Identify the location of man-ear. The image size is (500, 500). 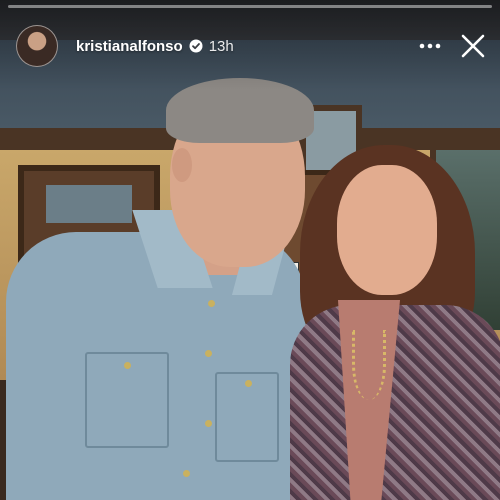
(182, 165).